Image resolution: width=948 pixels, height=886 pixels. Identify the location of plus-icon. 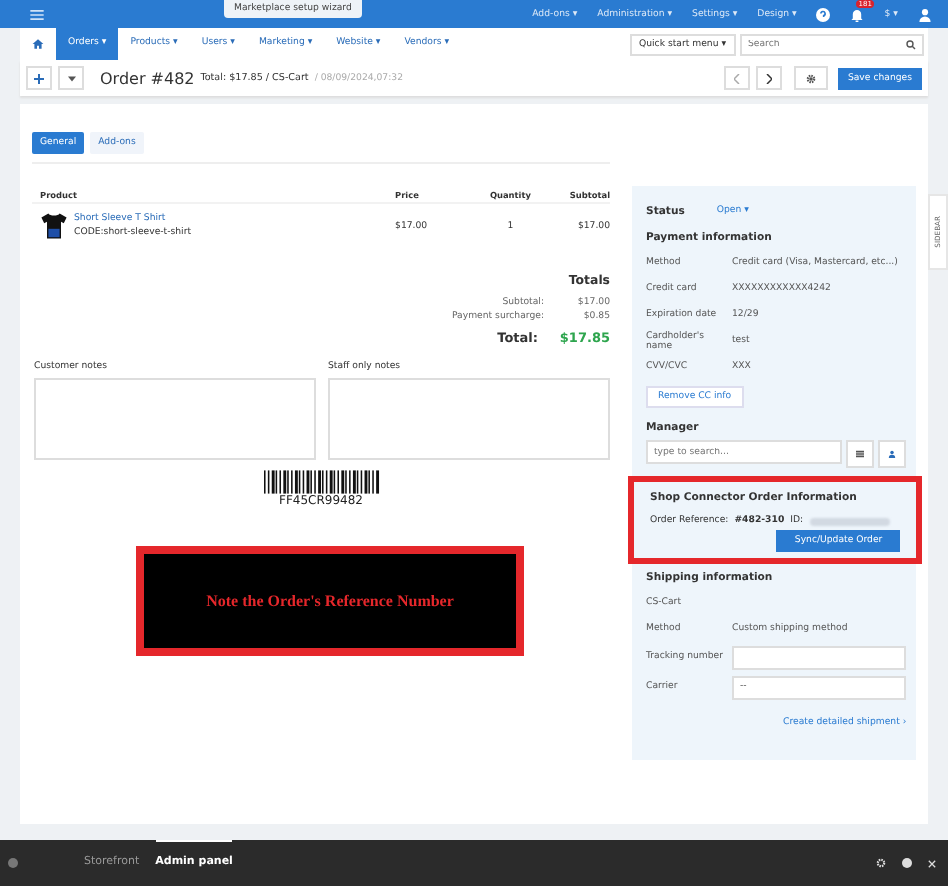
(39, 78).